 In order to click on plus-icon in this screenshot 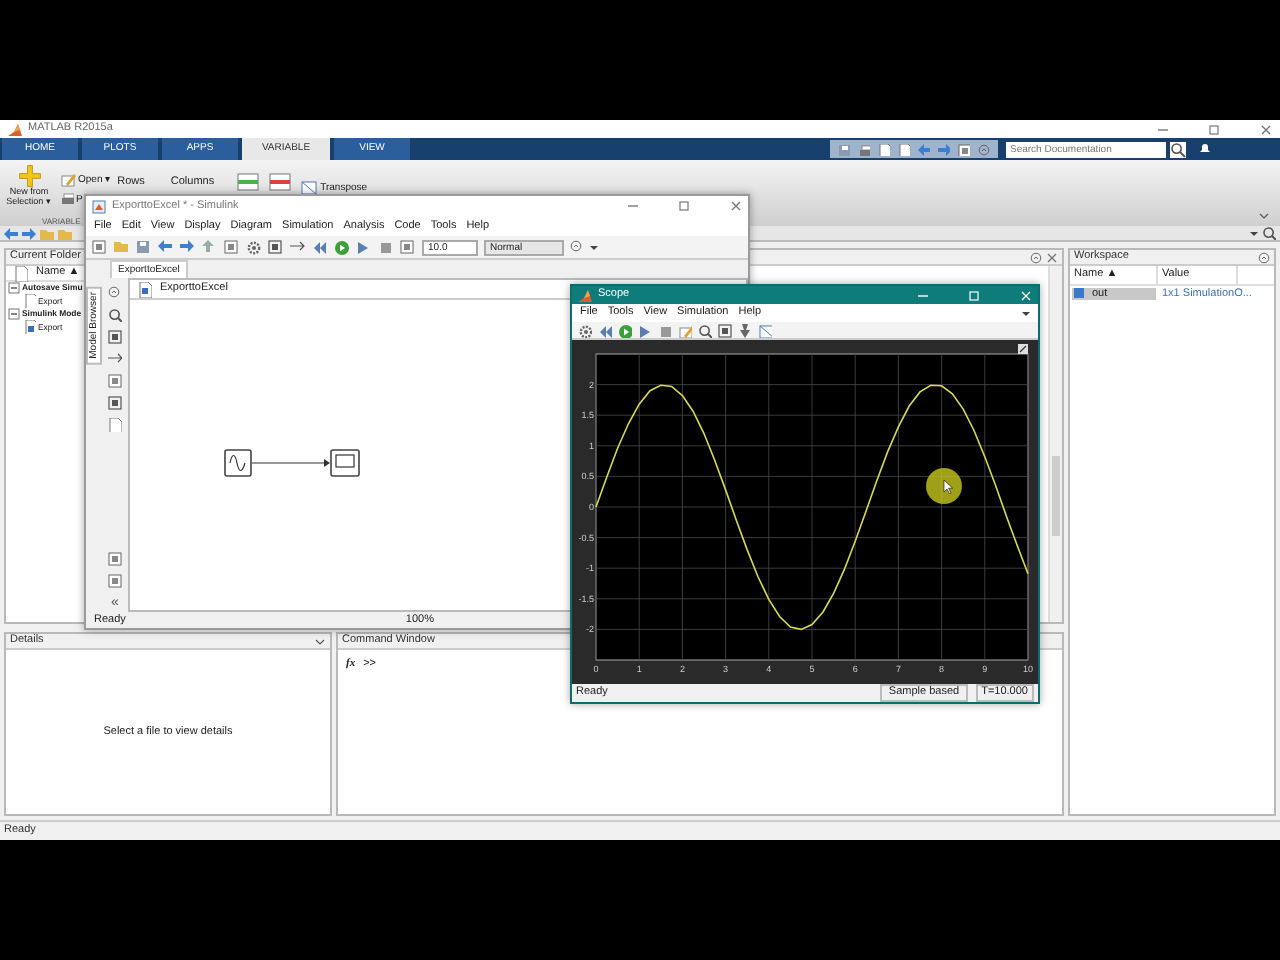, I will do `click(29, 176)`.